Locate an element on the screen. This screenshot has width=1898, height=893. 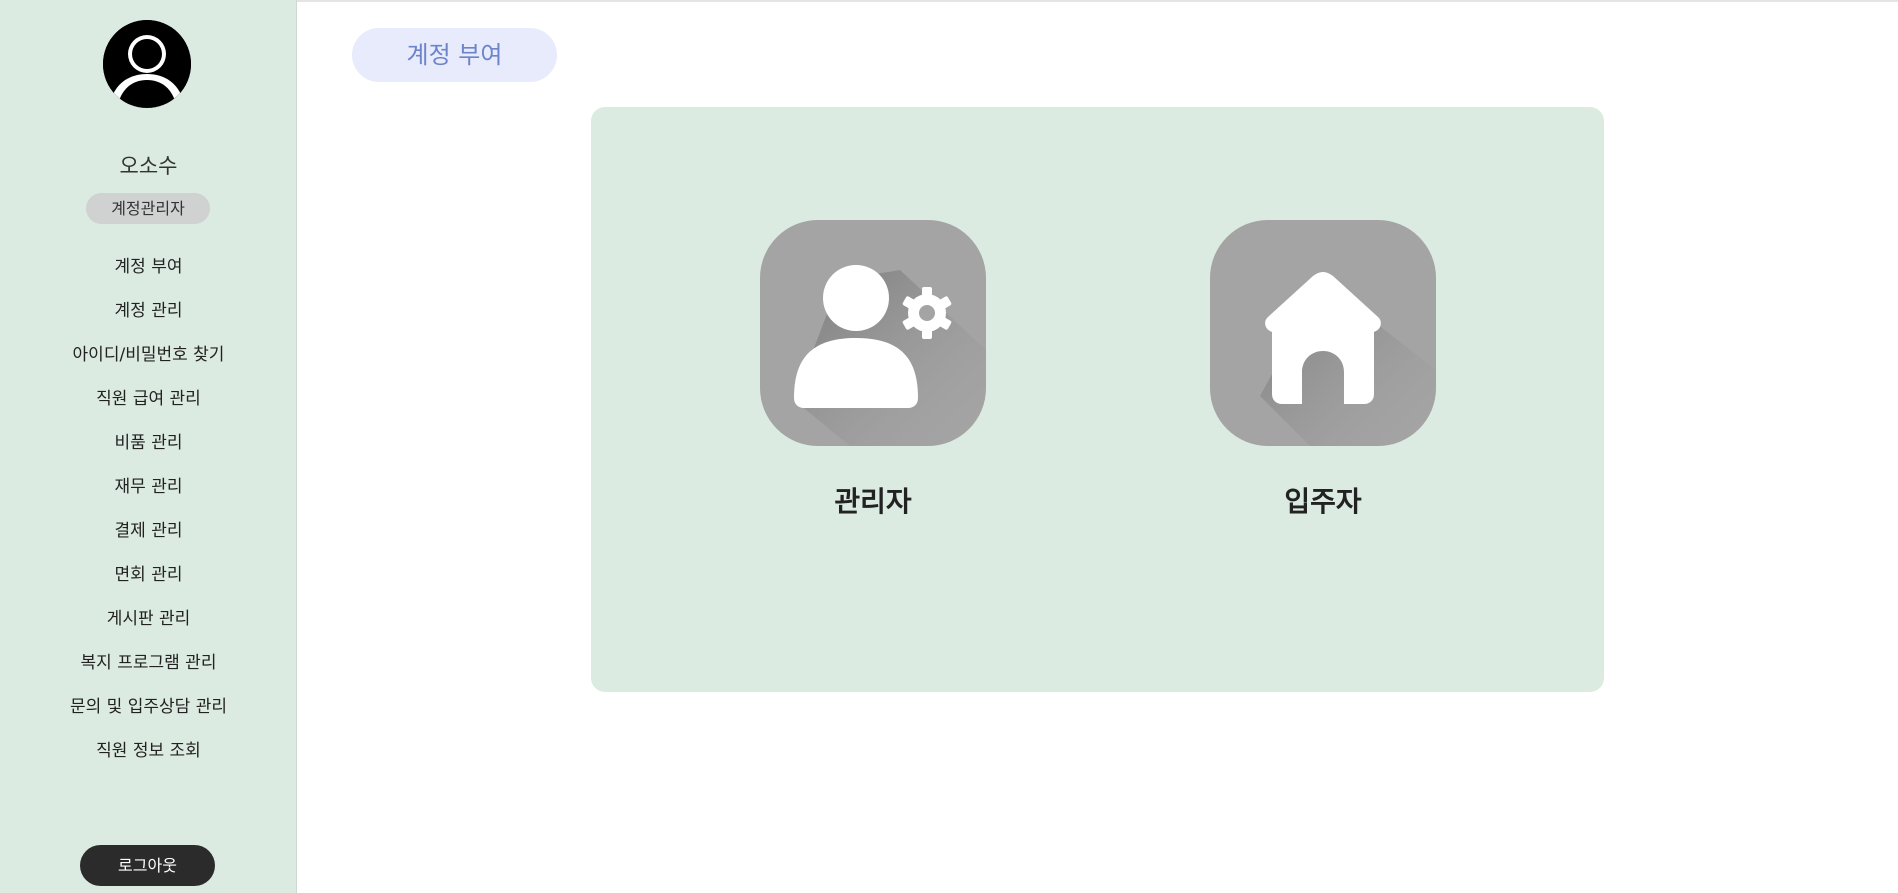
house-icon is located at coordinates (1323, 333).